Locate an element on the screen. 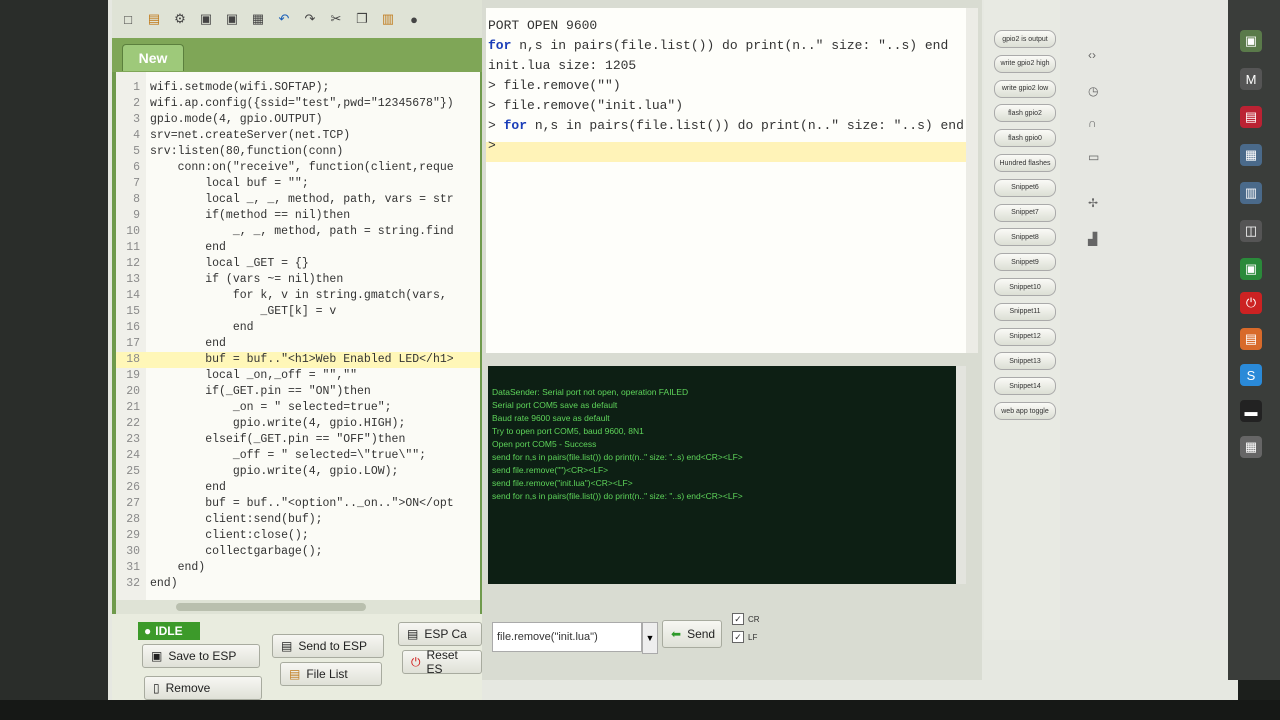 This screenshot has height=720, width=1280. editor-horizontal-scrollbar is located at coordinates (298, 607).